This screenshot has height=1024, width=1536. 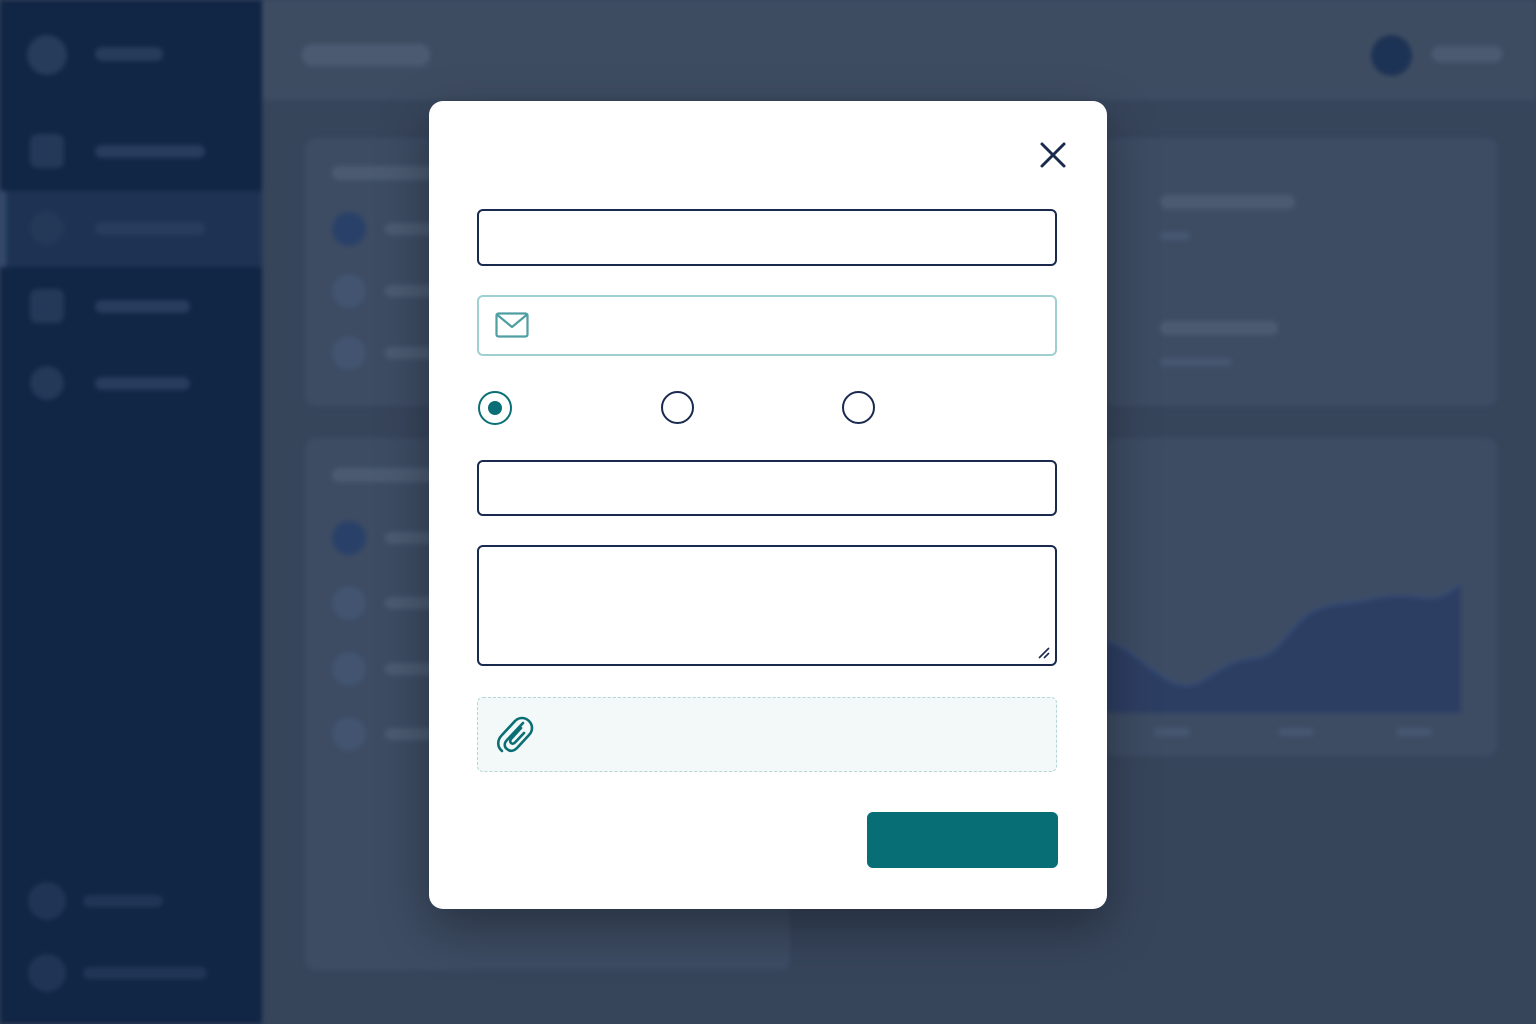 I want to click on close-button, so click(x=1053, y=155).